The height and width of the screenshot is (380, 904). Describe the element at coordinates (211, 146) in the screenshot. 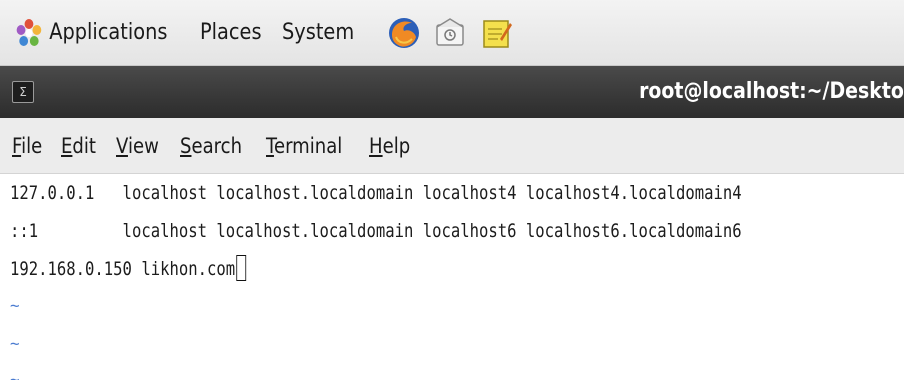

I see `menu-search: Search` at that location.